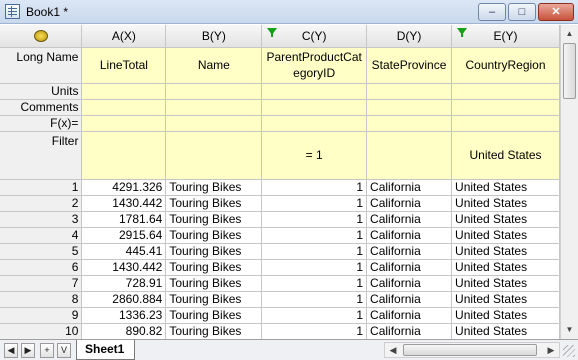 This screenshot has height=360, width=578. What do you see at coordinates (124, 187) in the screenshot?
I see `data-cell-a: 4291.326` at bounding box center [124, 187].